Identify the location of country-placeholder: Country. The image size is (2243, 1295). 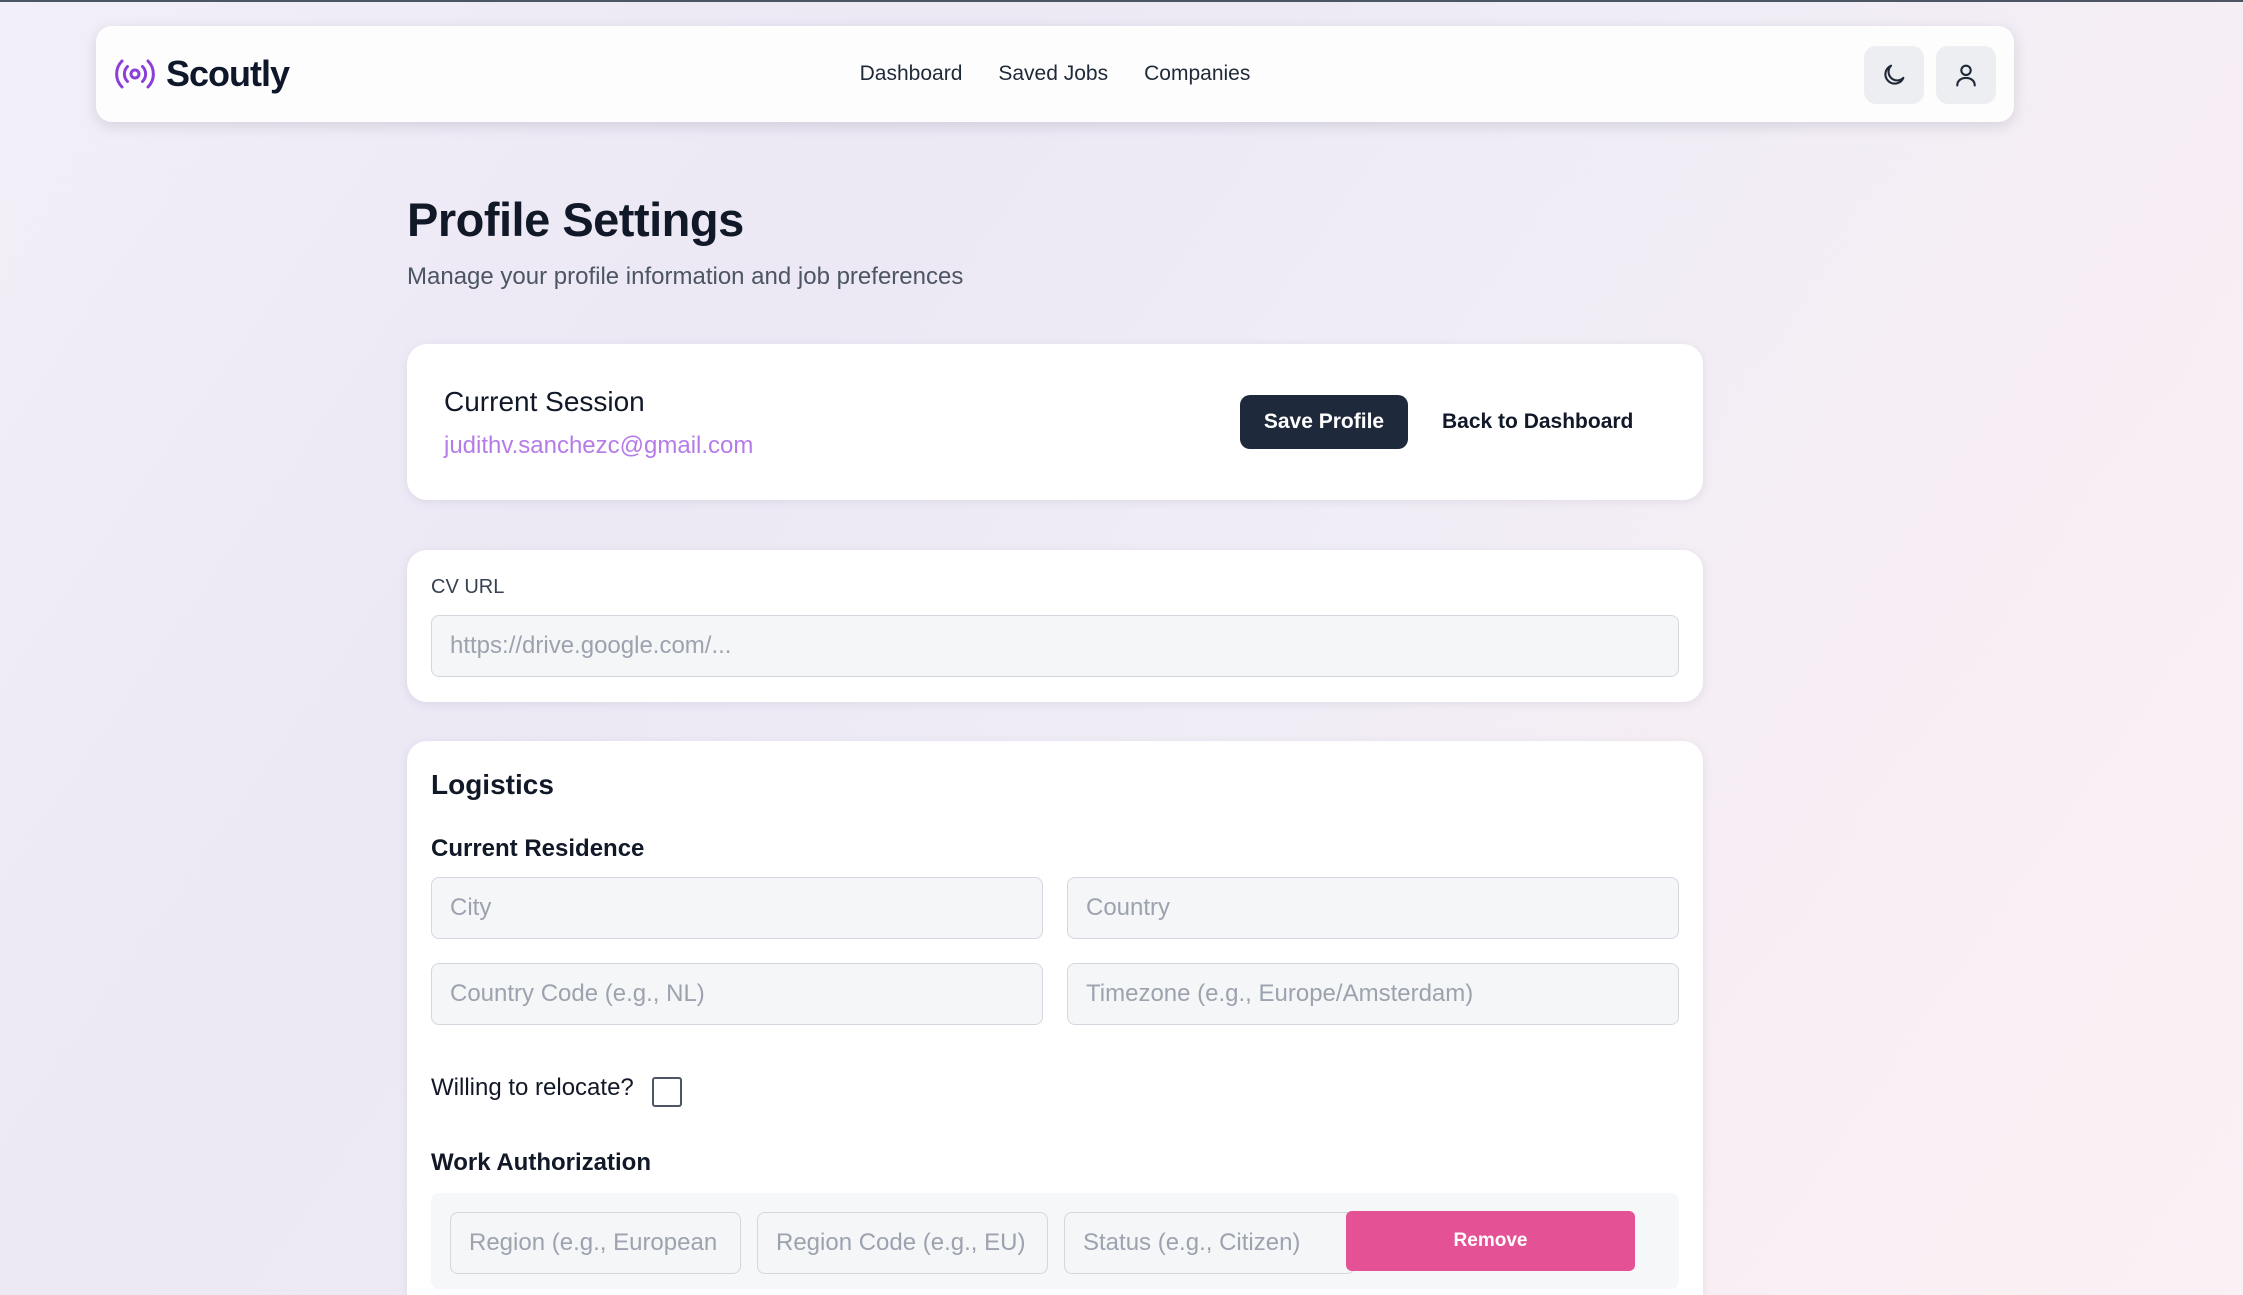
(1128, 907).